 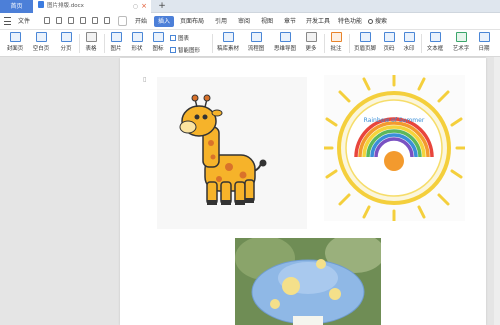 What do you see at coordinates (394, 120) in the screenshot?
I see `sun-caption: Rainbow of Summer` at bounding box center [394, 120].